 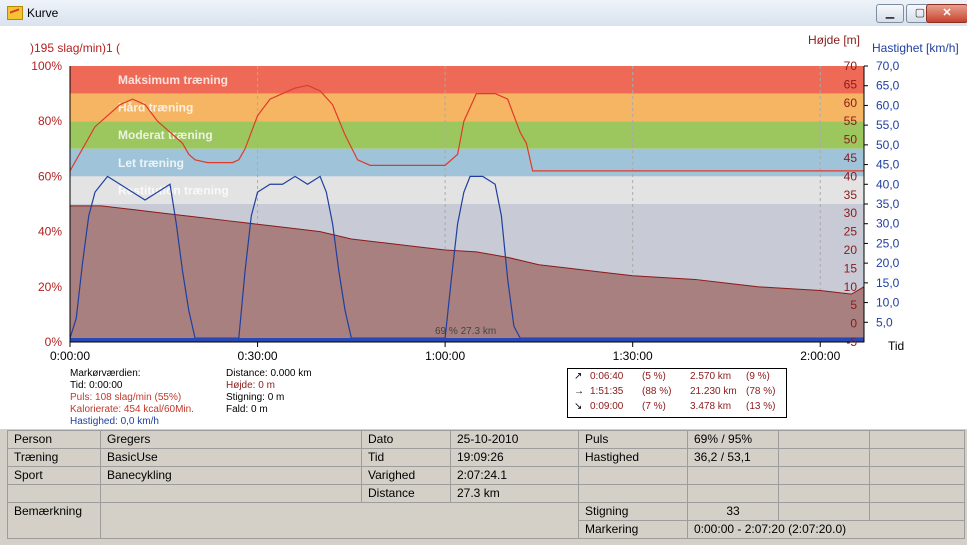 I want to click on date-label: Dato, so click(x=406, y=439).